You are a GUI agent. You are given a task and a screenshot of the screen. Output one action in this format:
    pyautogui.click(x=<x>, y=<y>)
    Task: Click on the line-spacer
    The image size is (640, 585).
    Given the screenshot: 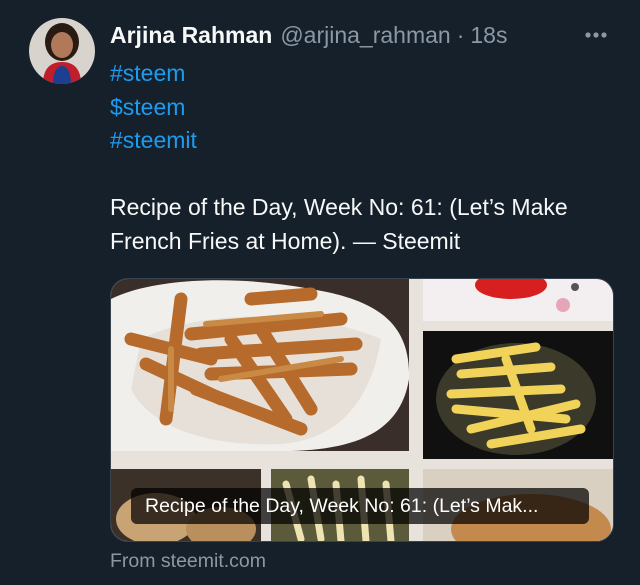 What is the action you would take?
    pyautogui.click(x=365, y=175)
    